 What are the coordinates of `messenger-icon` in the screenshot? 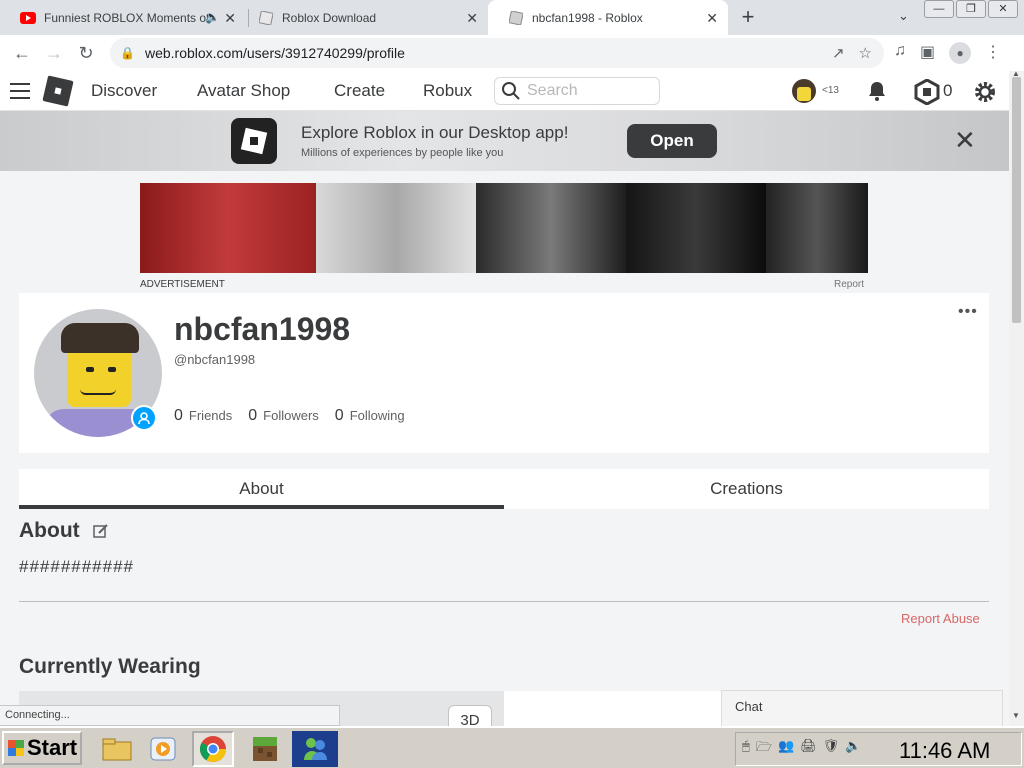 It's located at (315, 749).